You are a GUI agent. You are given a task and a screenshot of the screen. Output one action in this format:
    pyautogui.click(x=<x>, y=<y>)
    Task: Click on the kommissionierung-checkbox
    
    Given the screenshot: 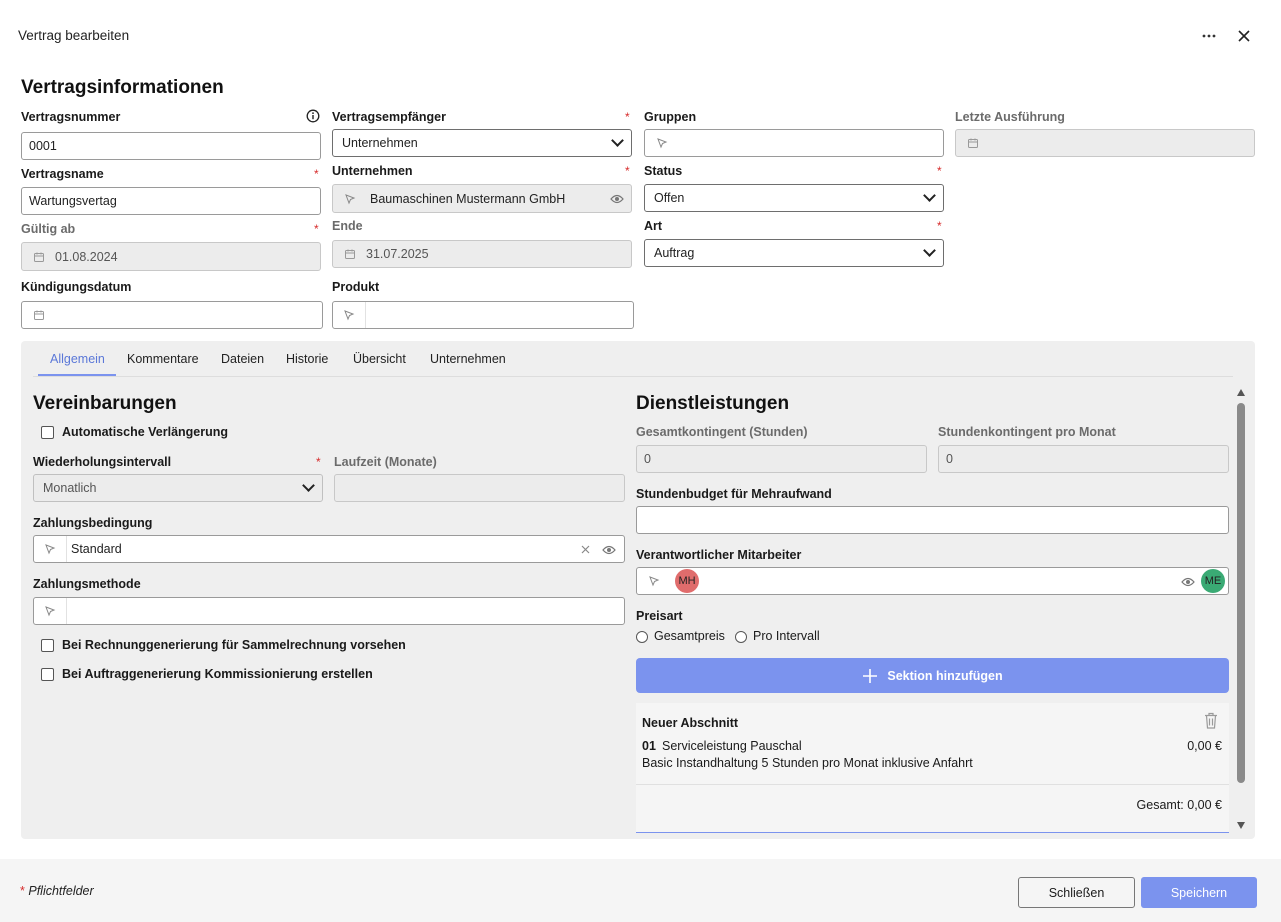 What is the action you would take?
    pyautogui.click(x=47, y=674)
    